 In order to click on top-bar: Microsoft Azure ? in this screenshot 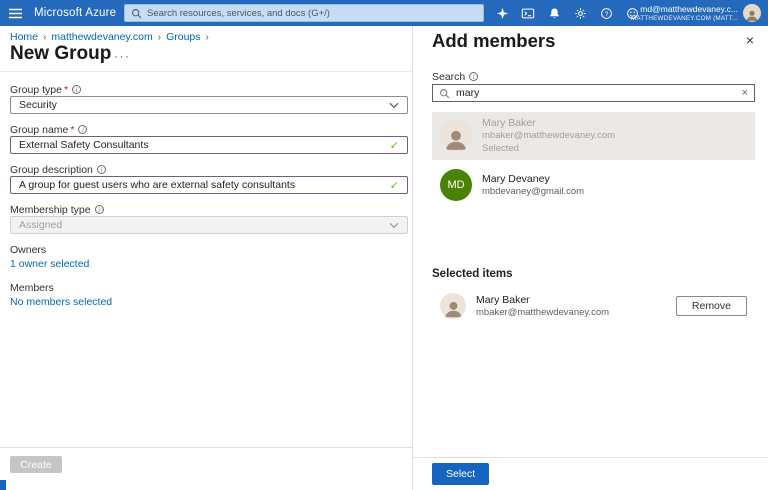, I will do `click(384, 13)`.